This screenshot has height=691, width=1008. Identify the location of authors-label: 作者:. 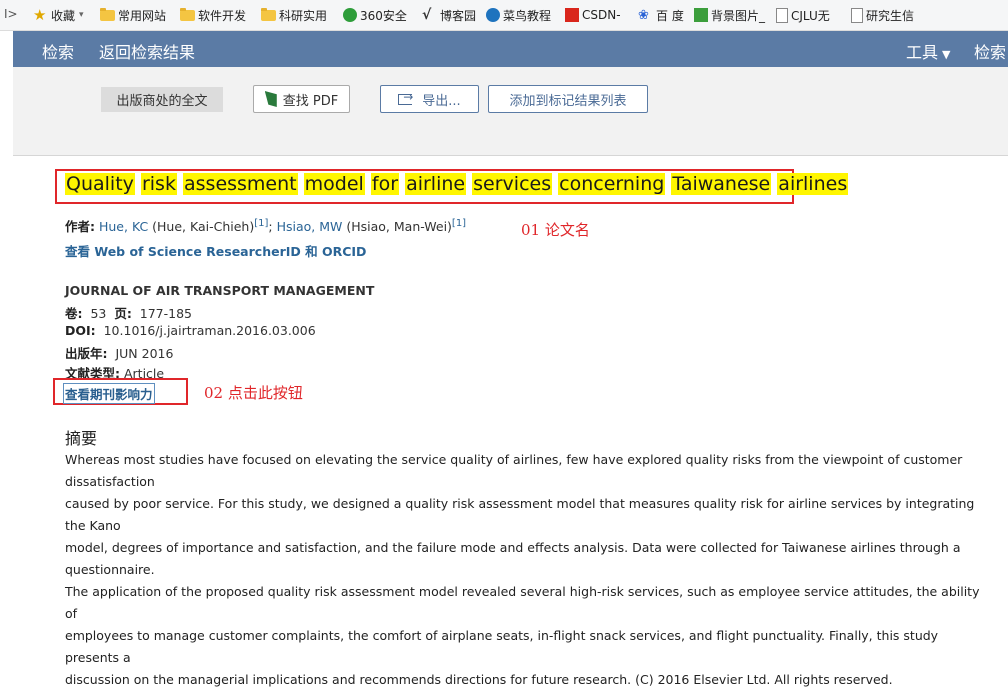
(80, 226).